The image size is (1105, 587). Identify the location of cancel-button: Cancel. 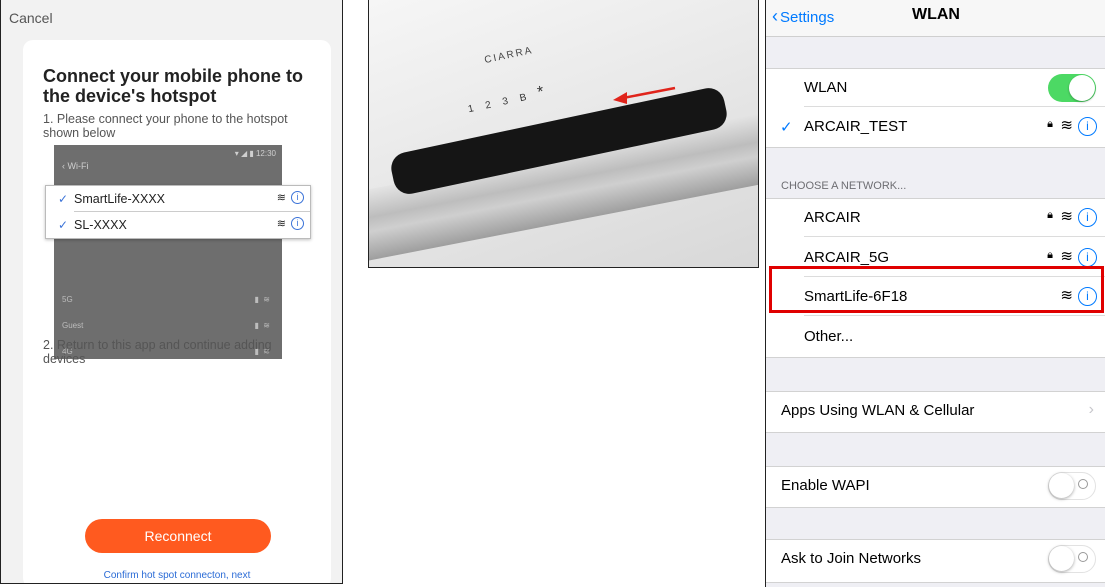
(31, 18).